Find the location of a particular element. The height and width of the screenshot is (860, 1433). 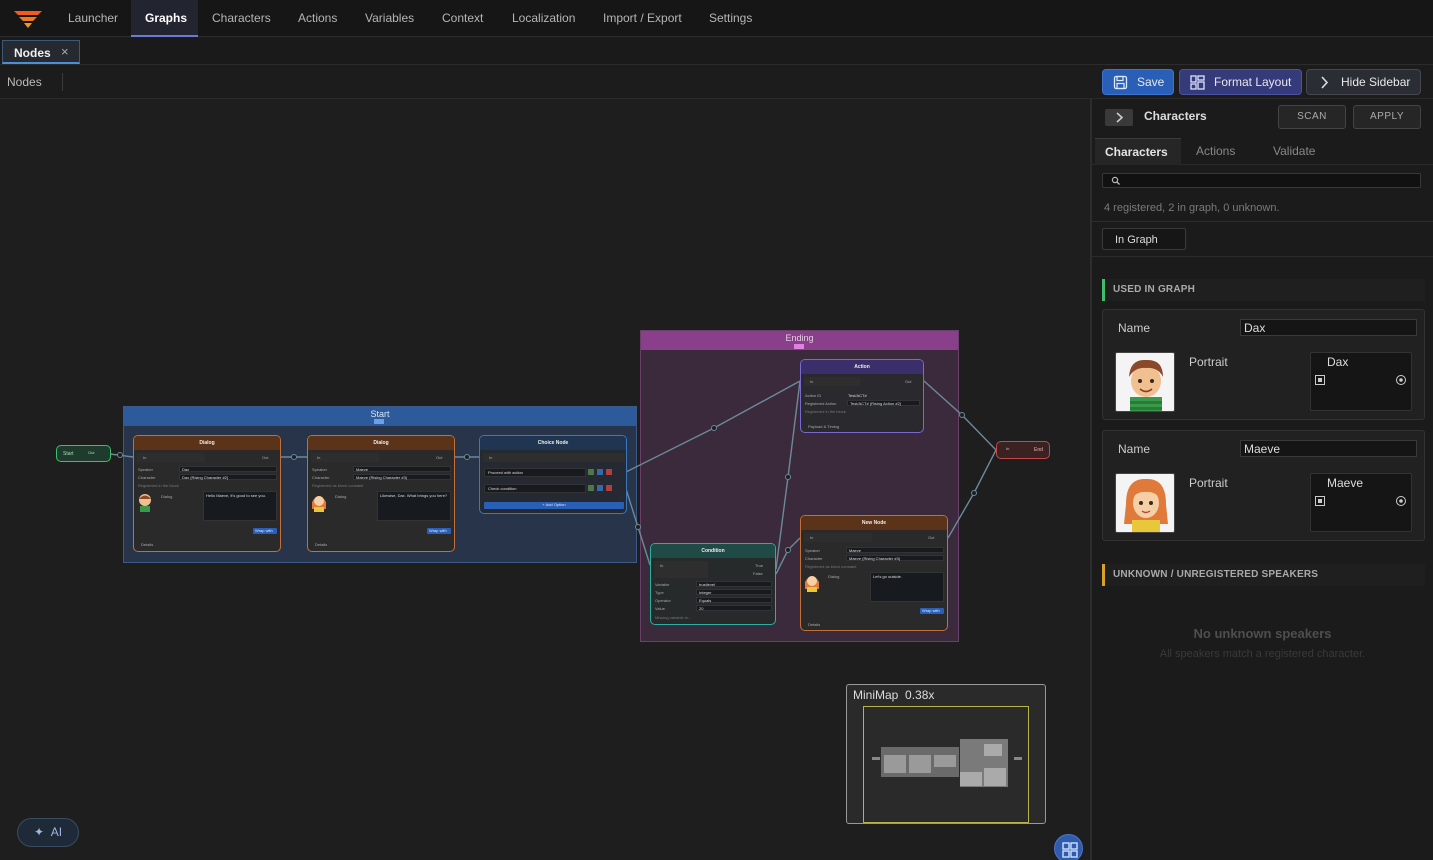

registered-note: Registered in the block is located at coordinates (158, 485).